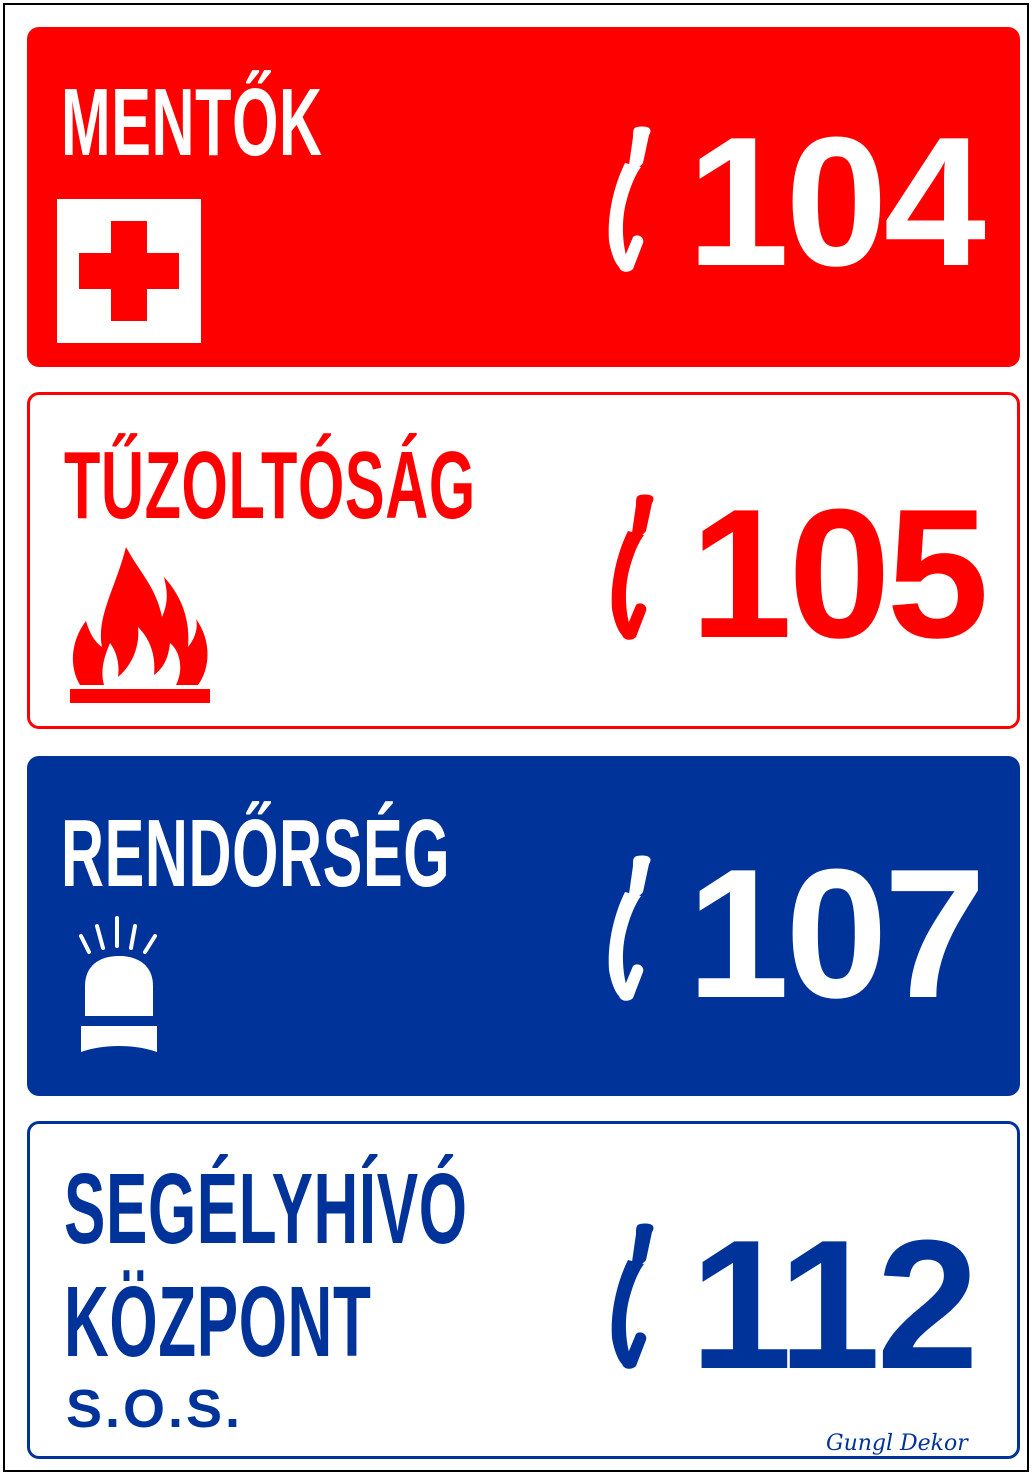 This screenshot has width=1036, height=1479. What do you see at coordinates (155, 1409) in the screenshot?
I see `sos-subtitle: S.O.S.` at bounding box center [155, 1409].